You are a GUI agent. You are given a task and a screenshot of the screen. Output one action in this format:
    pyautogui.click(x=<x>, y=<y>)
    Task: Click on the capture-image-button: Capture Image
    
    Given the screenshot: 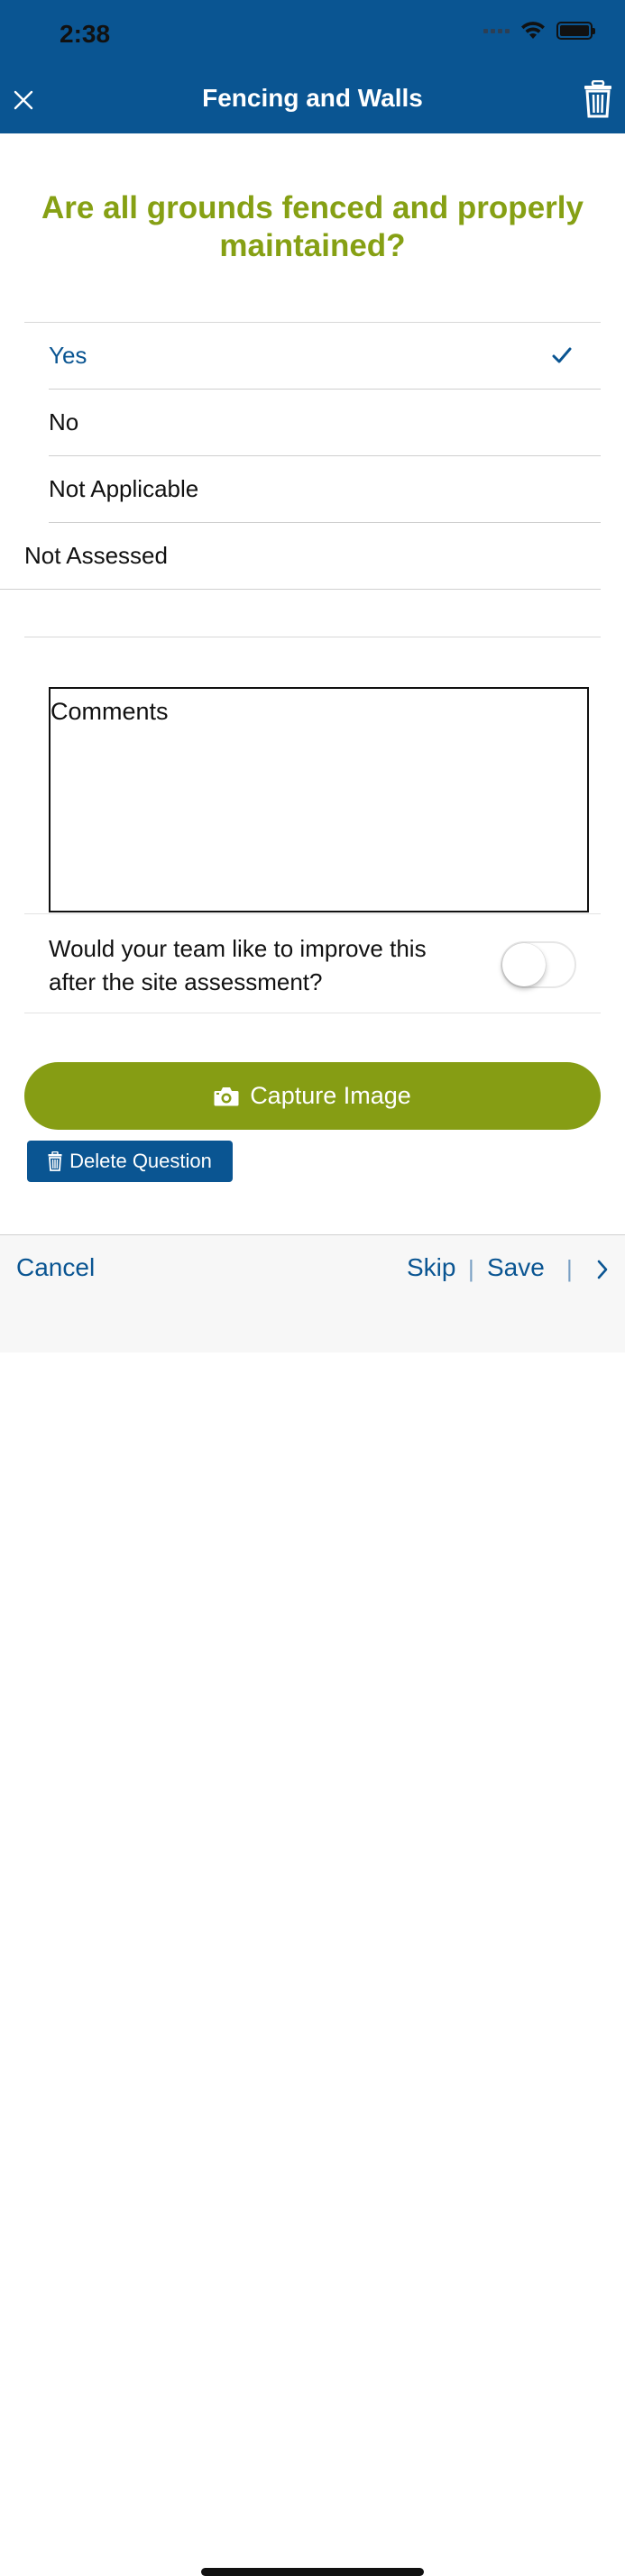 What is the action you would take?
    pyautogui.click(x=312, y=1096)
    